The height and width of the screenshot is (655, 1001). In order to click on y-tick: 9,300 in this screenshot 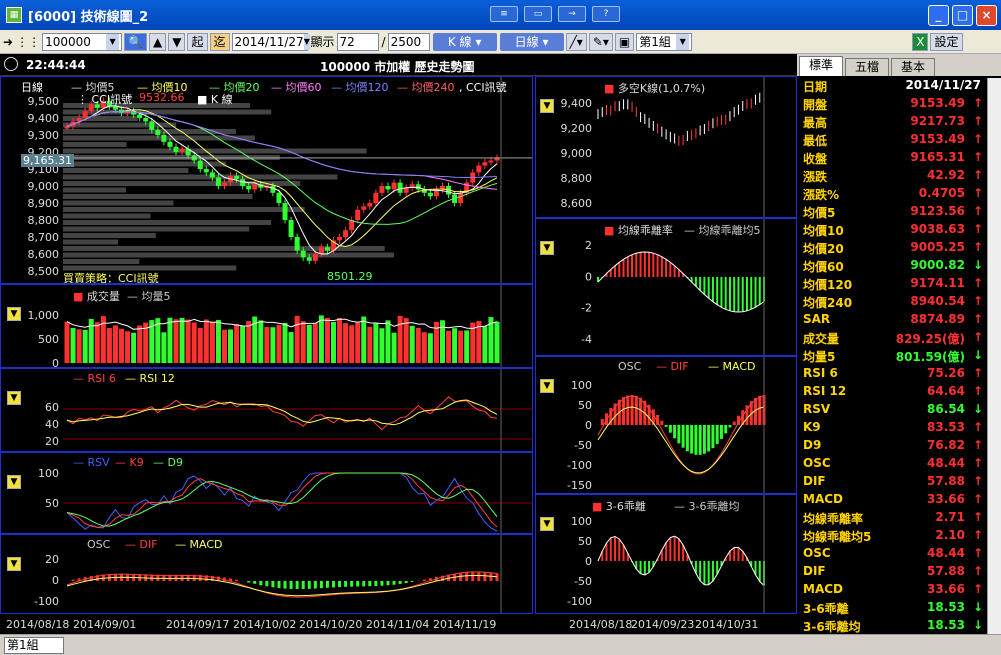, I will do `click(44, 135)`.